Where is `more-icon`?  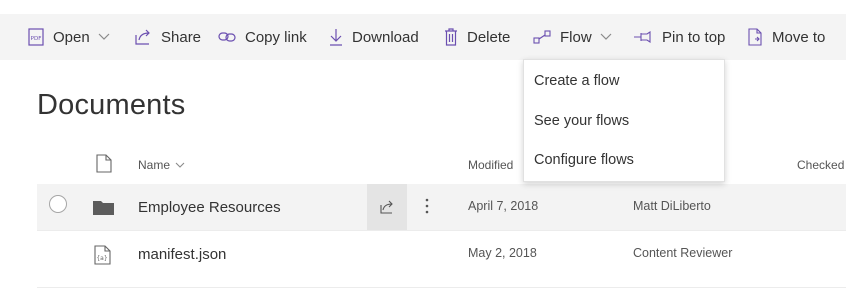 more-icon is located at coordinates (427, 208).